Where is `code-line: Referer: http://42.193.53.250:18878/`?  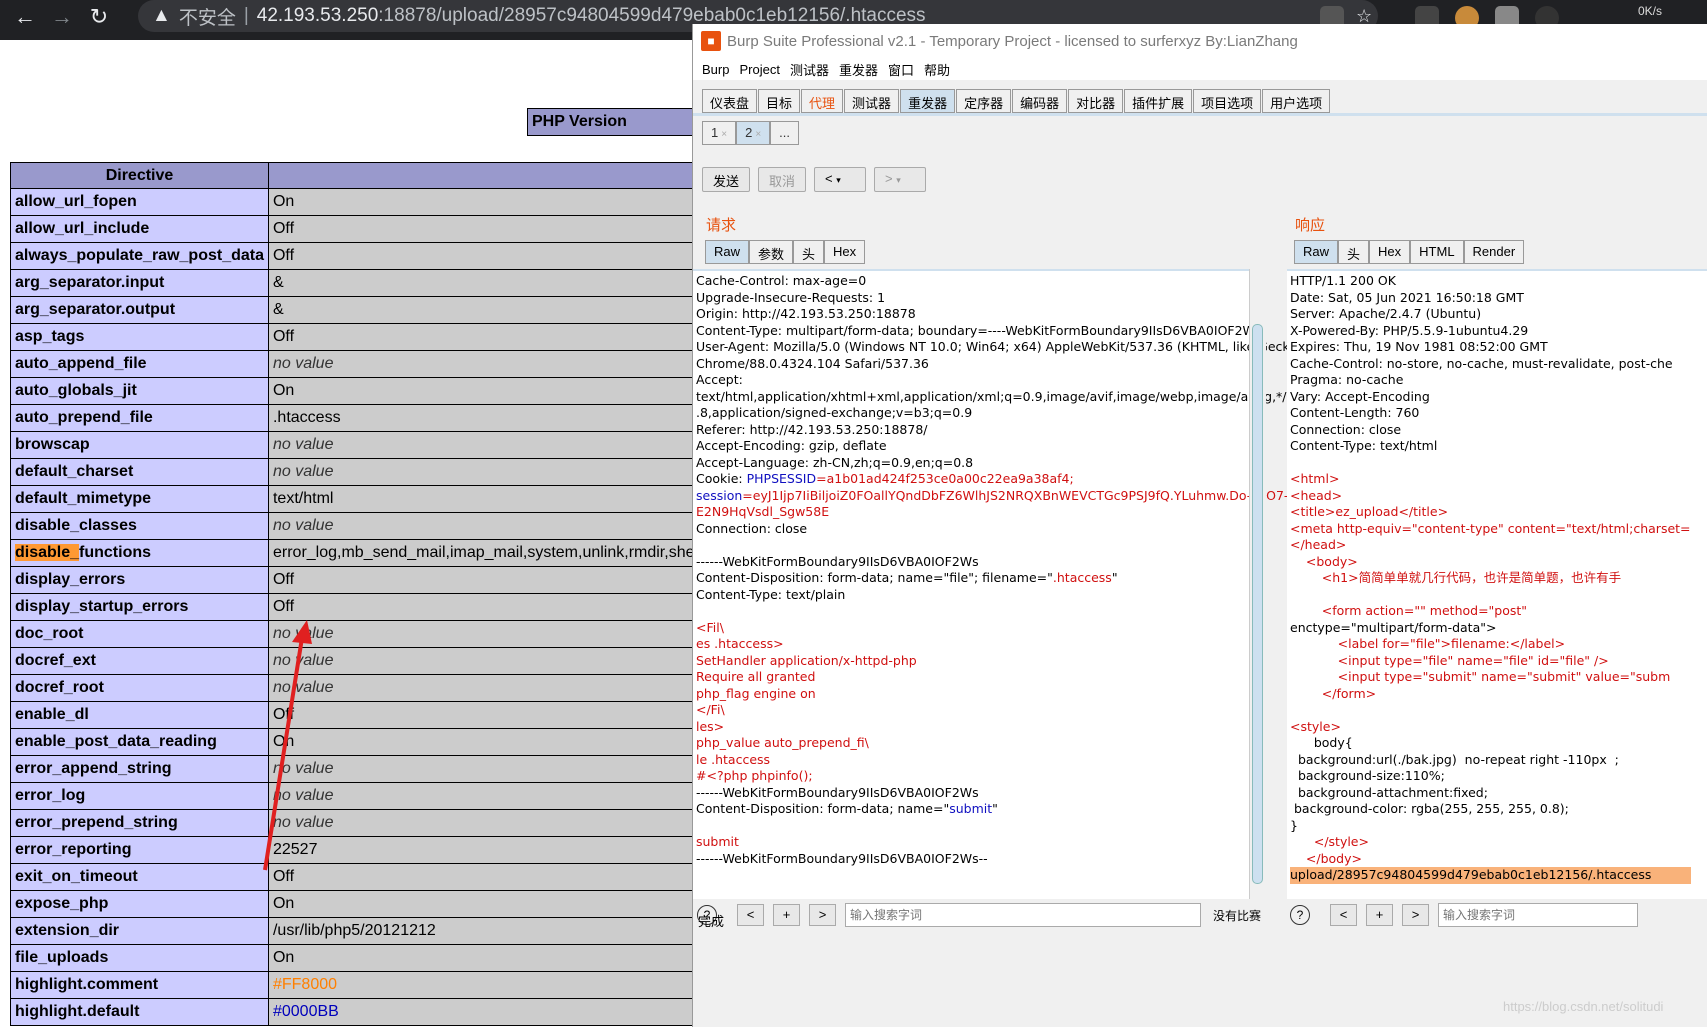
code-line: Referer: http://42.193.53.250:18878/ is located at coordinates (812, 429).